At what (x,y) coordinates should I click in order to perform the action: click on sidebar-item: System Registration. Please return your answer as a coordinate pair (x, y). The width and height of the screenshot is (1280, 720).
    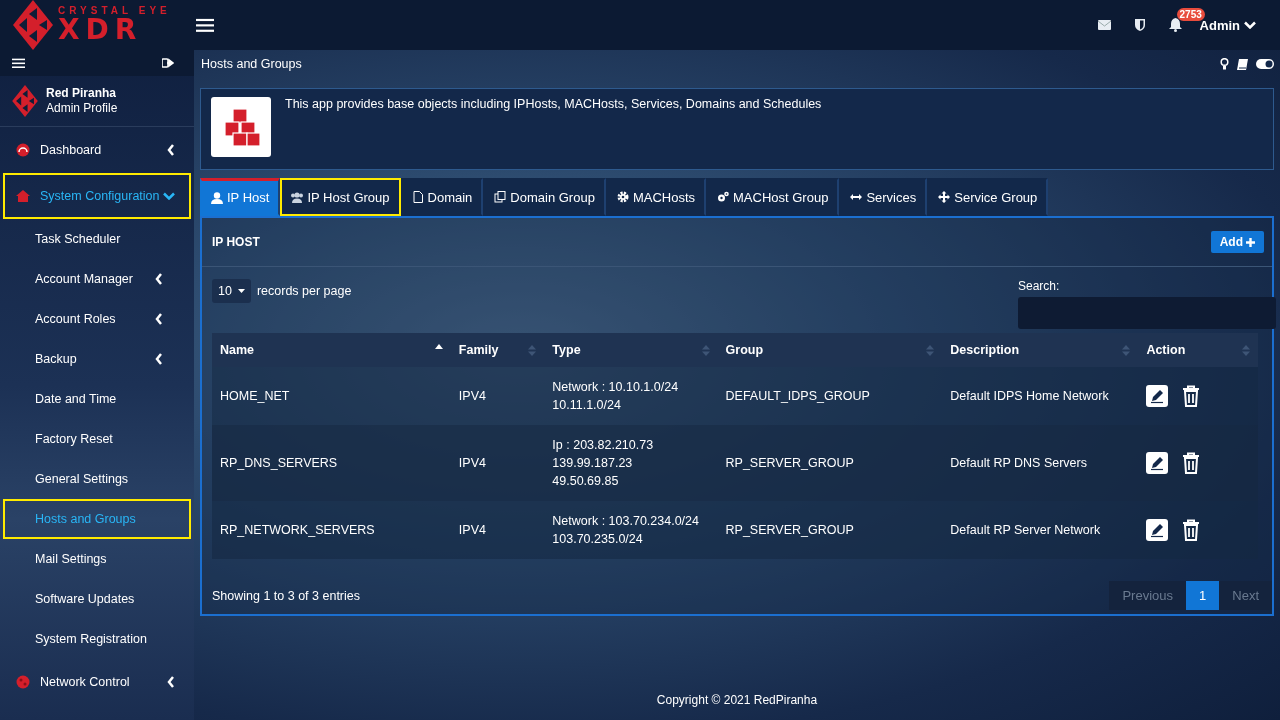
    Looking at the image, I should click on (97, 639).